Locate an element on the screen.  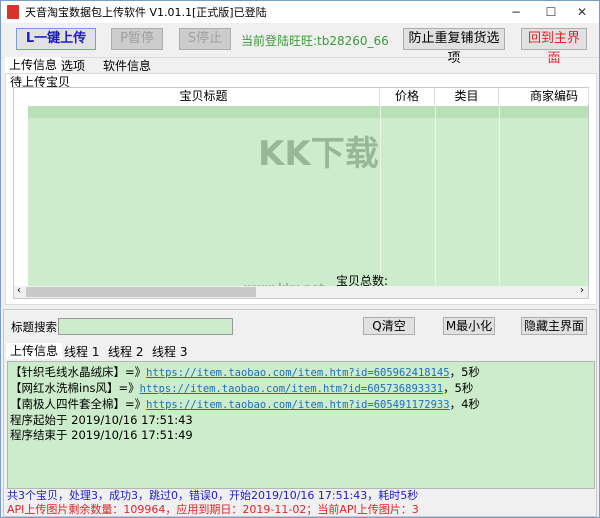
horizontal-scrollbar: ‹ › is located at coordinates (301, 291).